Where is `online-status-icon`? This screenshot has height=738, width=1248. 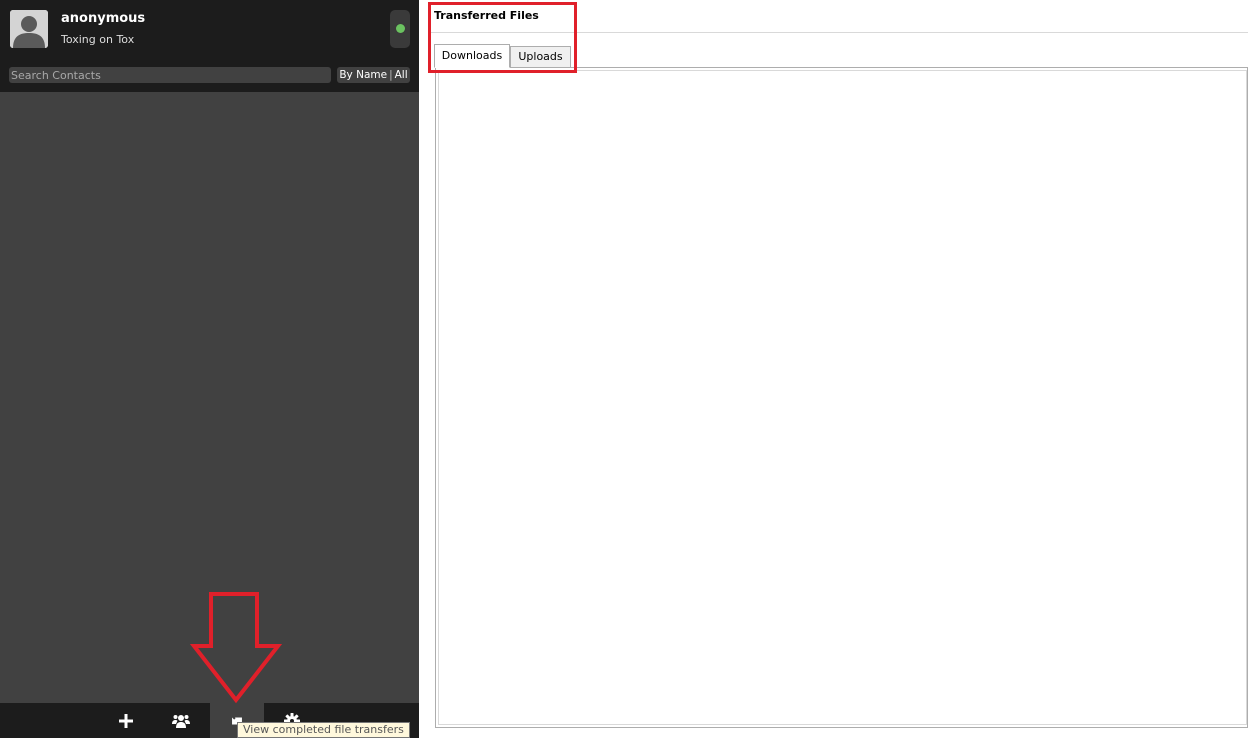
online-status-icon is located at coordinates (400, 28).